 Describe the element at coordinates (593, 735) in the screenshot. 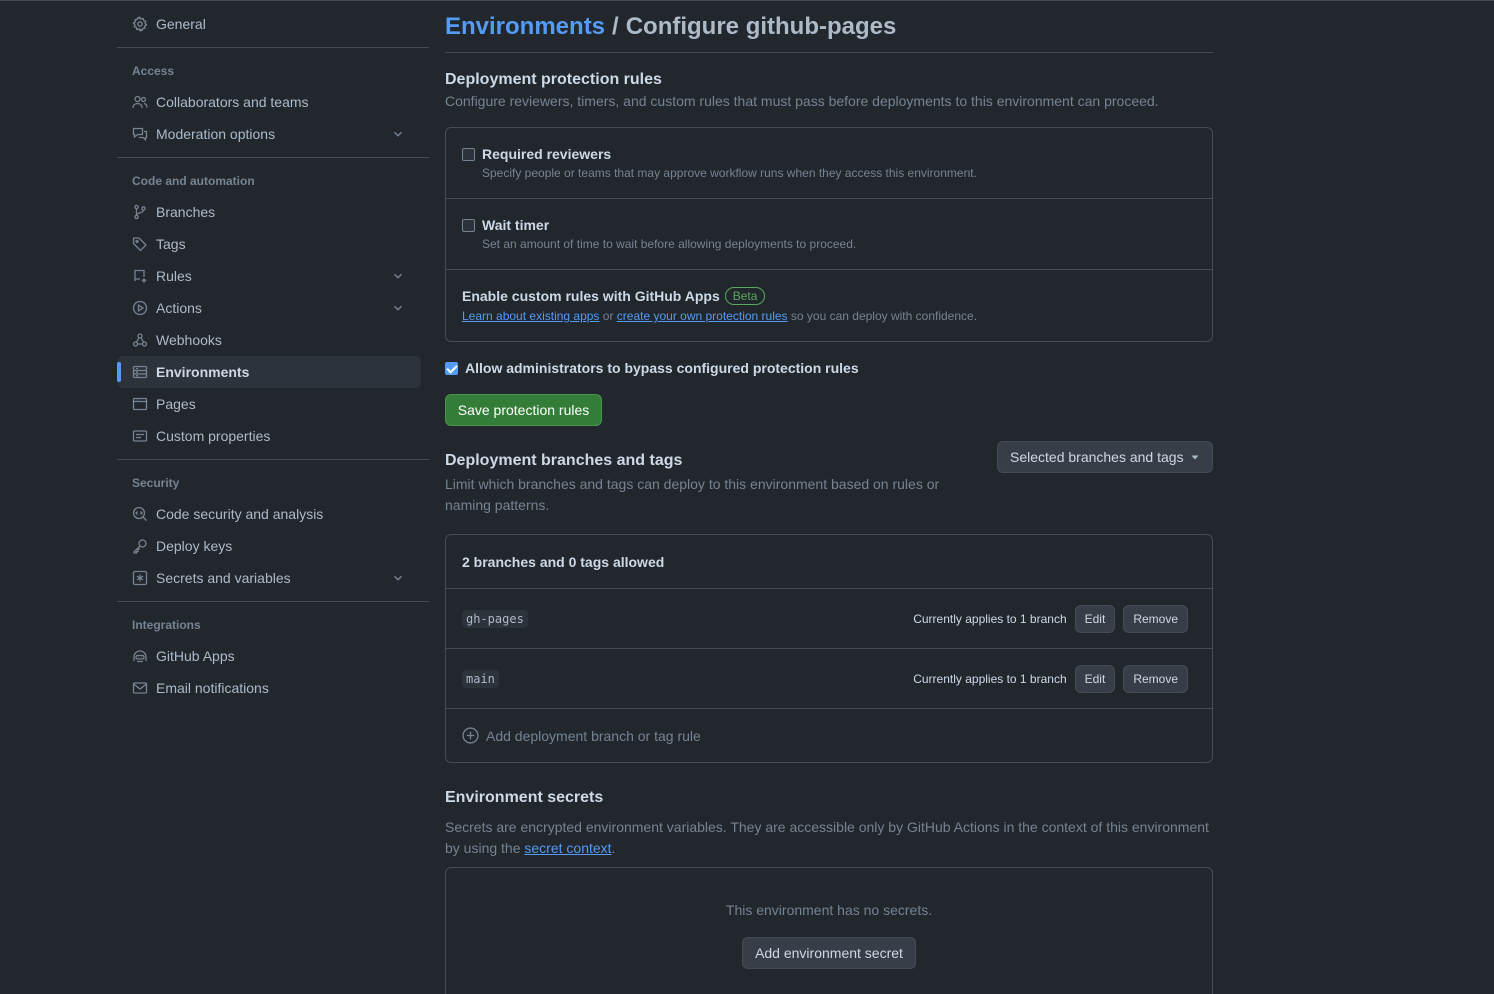

I see `add-branch-rule-label: Add deployment branch or tag rule` at that location.